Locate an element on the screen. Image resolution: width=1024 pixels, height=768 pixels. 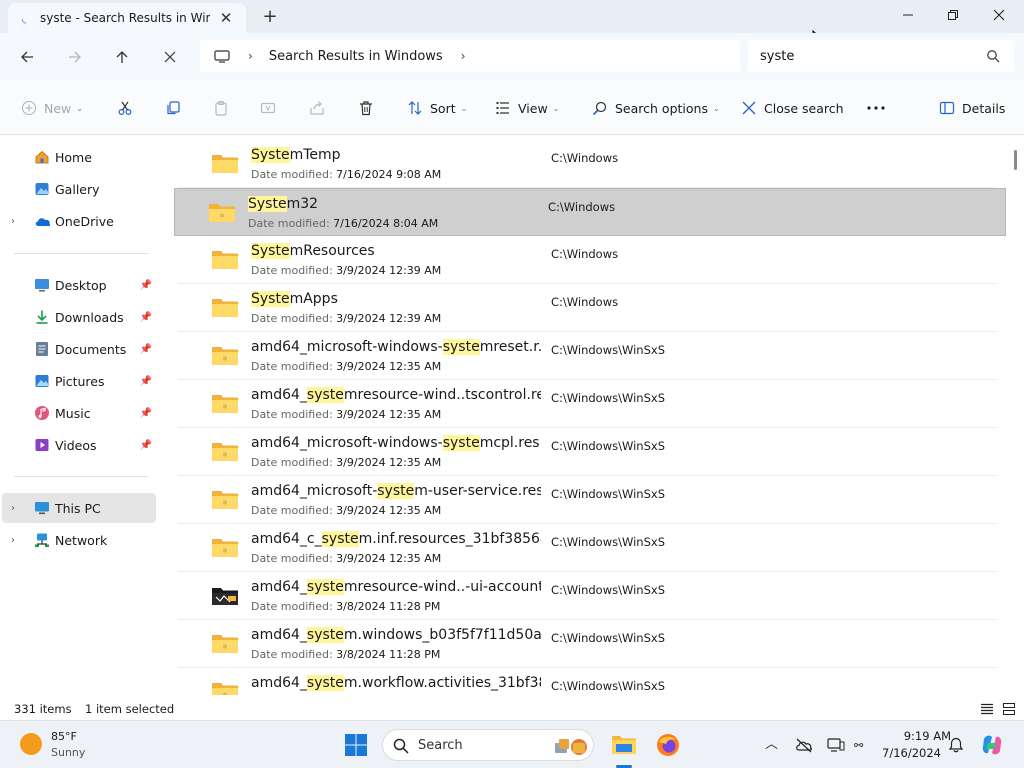
close-window-button is located at coordinates (999, 15).